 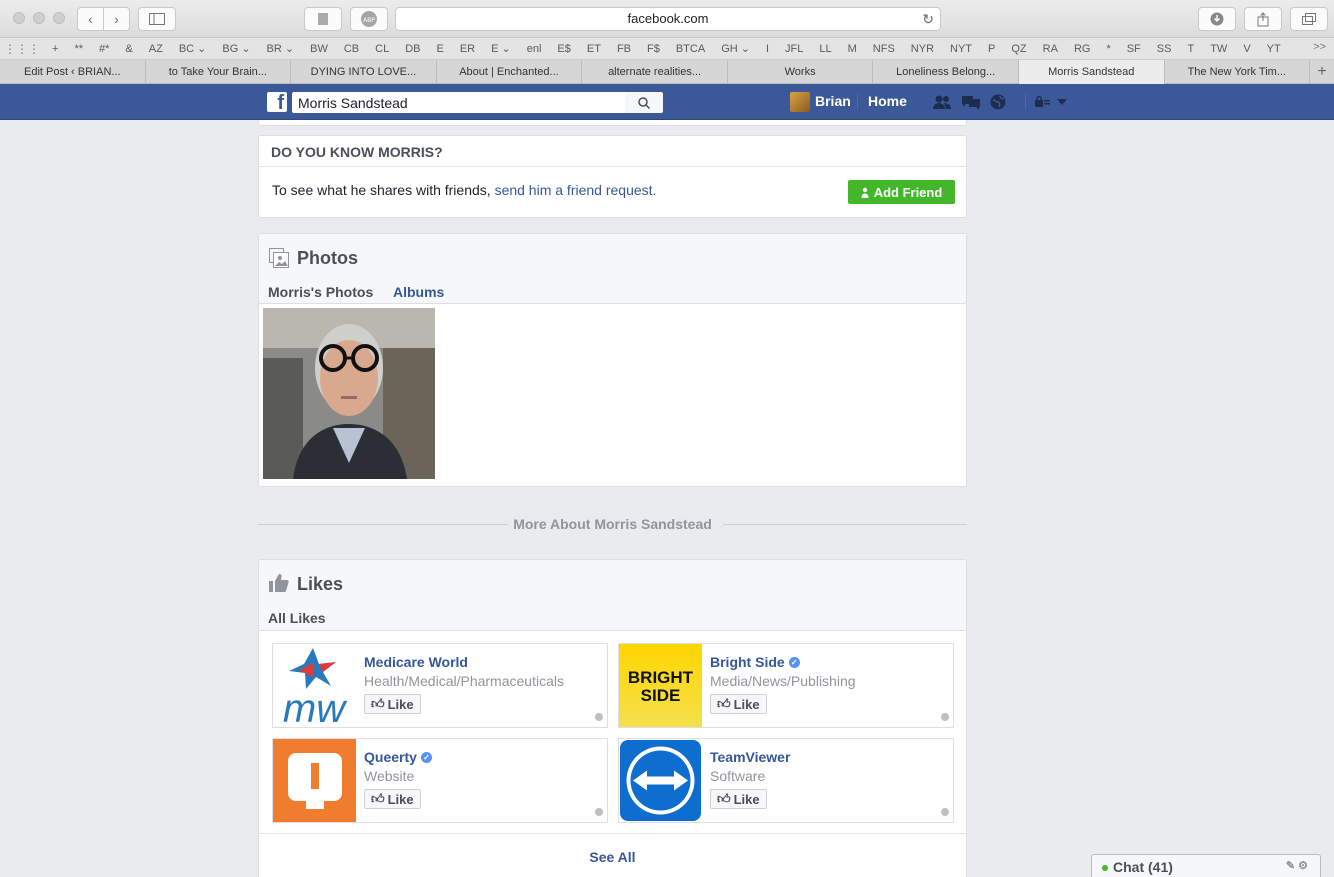 What do you see at coordinates (1206, 865) in the screenshot?
I see `chat-sidebar-tab: Chat (41) ✎ ⚙` at bounding box center [1206, 865].